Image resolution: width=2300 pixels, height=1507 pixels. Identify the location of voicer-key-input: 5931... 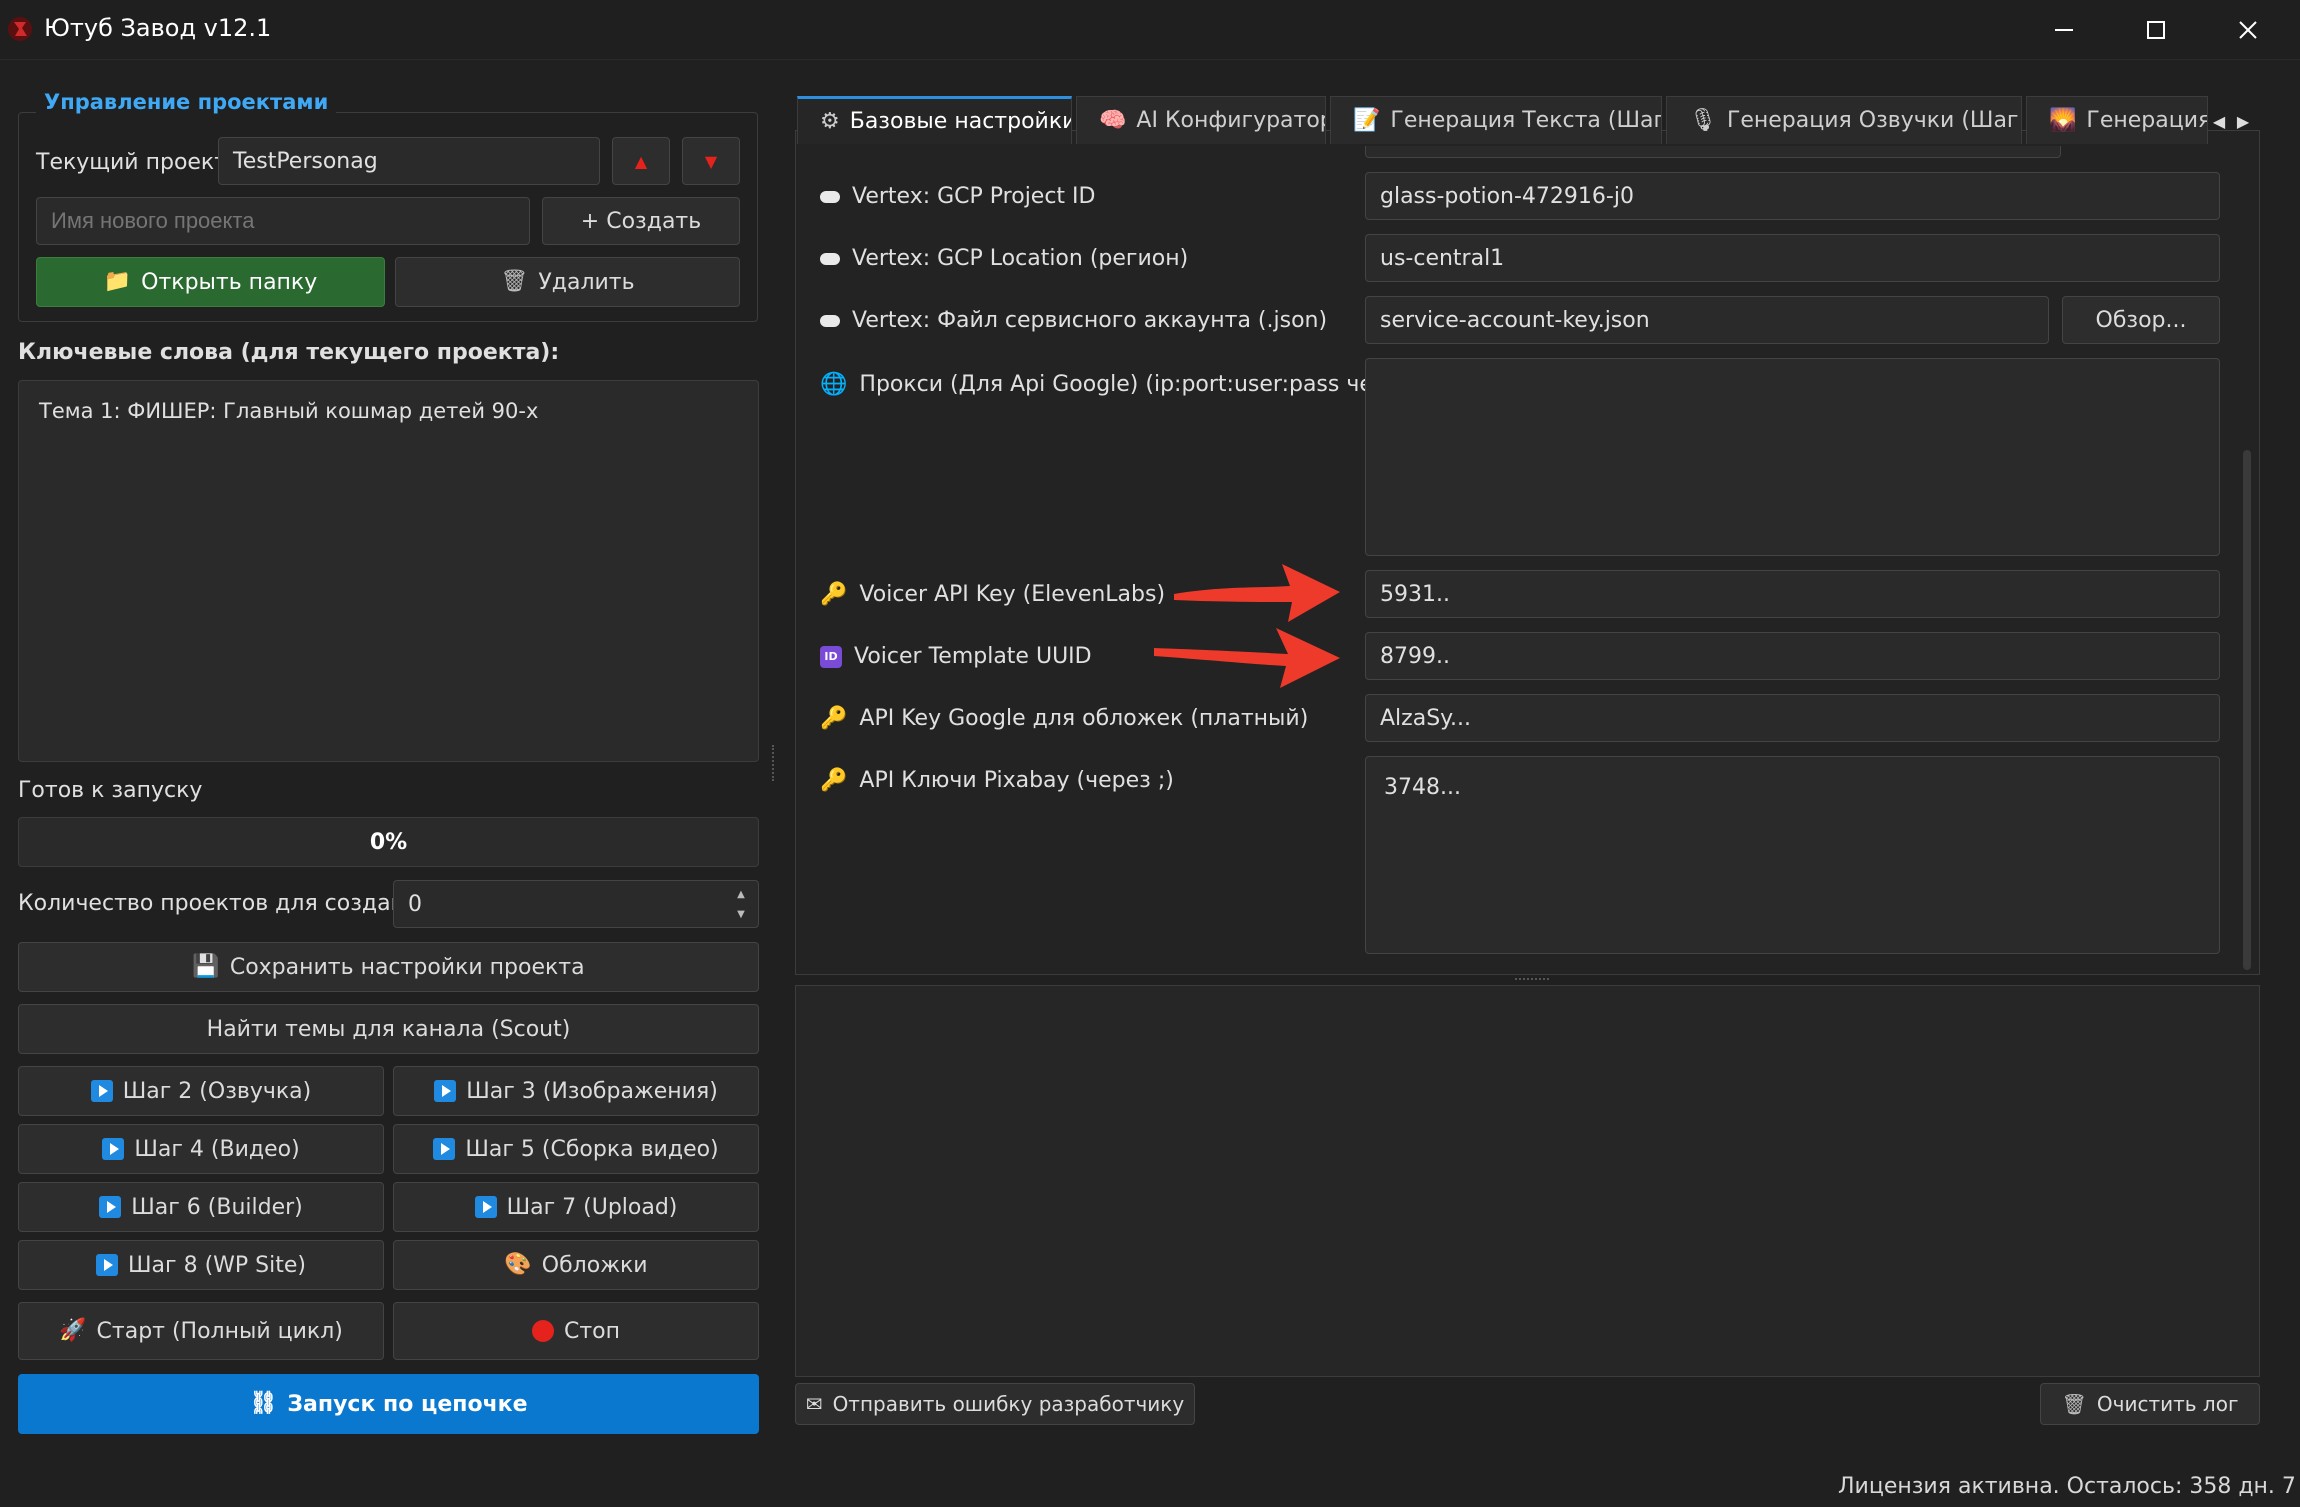
(1792, 594).